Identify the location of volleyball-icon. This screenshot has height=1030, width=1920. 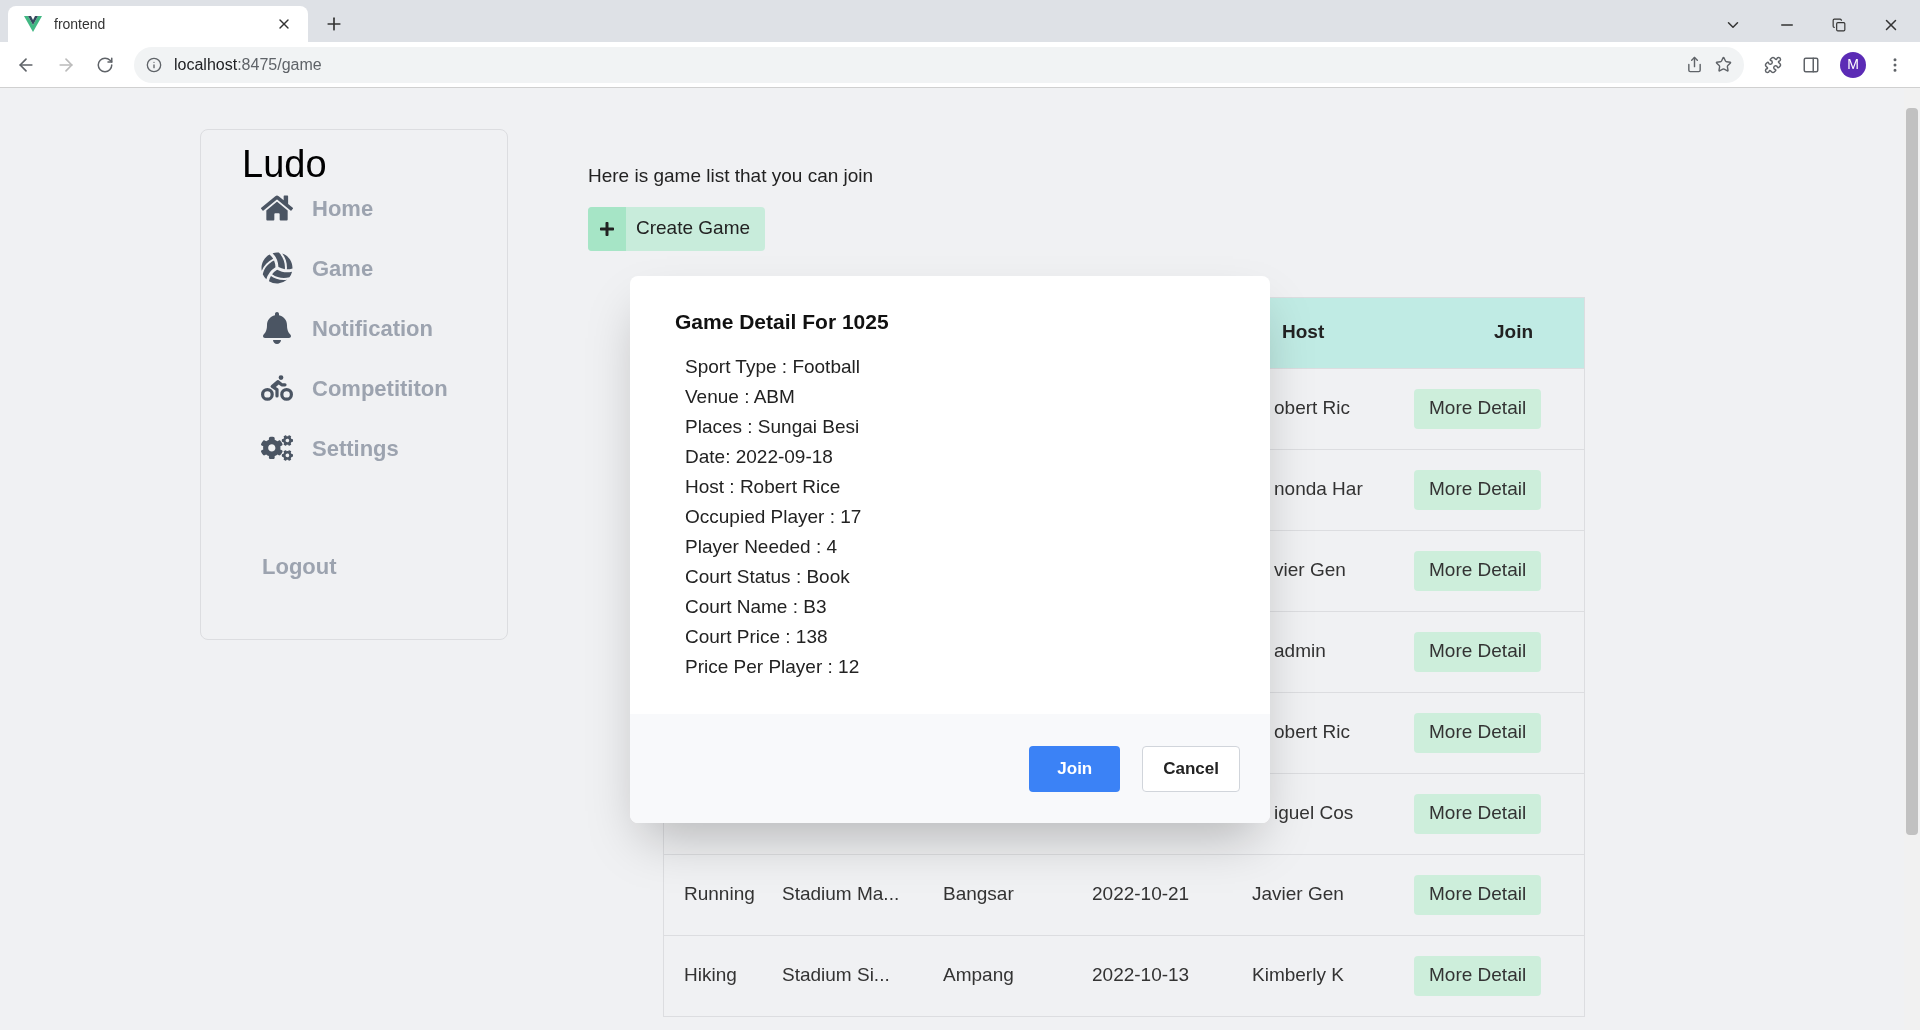
(277, 268).